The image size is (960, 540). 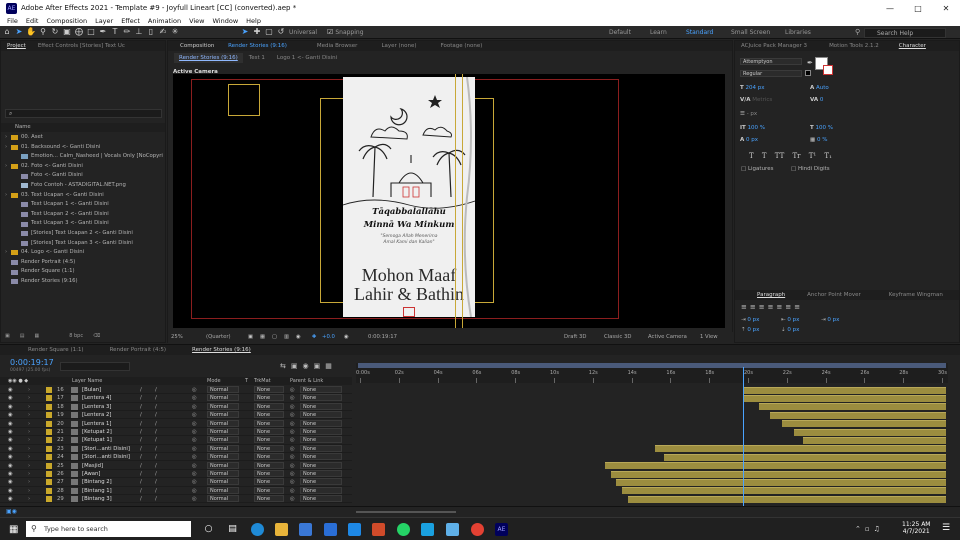 I want to click on layer-name: [Bintang 2], so click(x=97, y=482).